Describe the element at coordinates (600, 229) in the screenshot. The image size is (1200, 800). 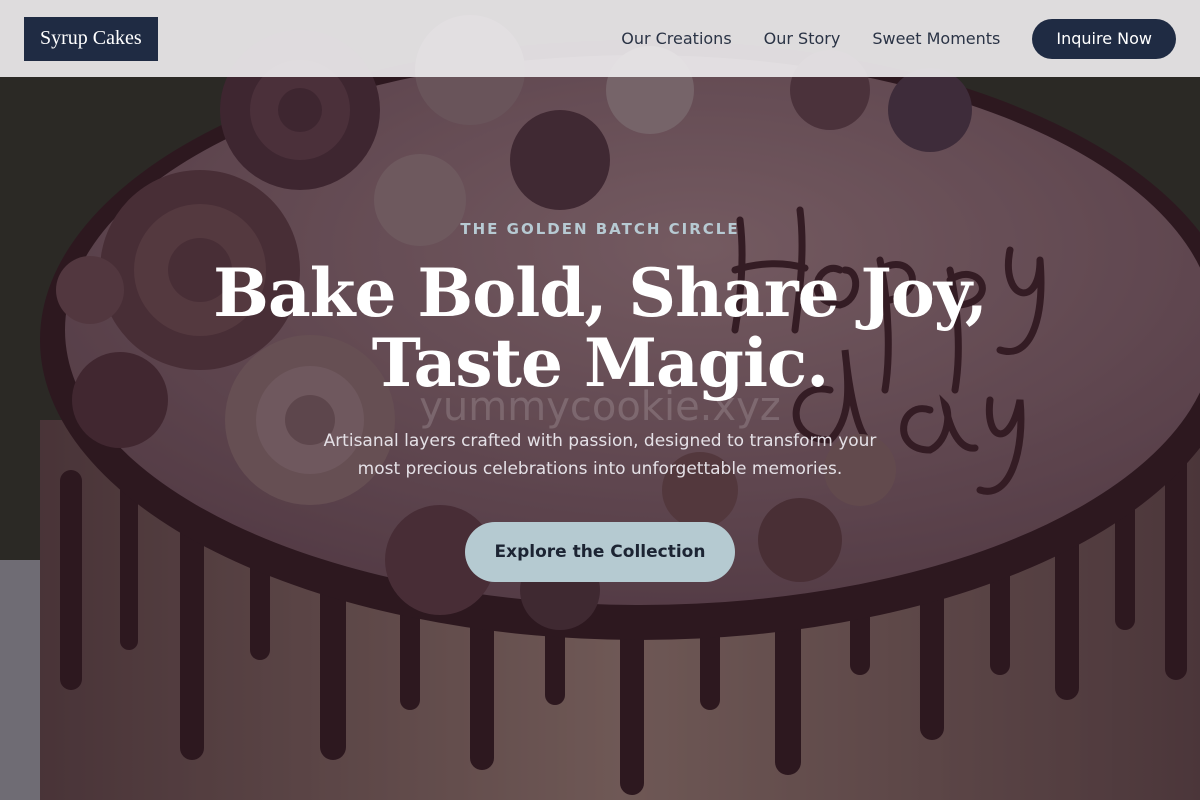
I see `hero-eyebrow: THE GOLDEN BATCH CIRCLE` at that location.